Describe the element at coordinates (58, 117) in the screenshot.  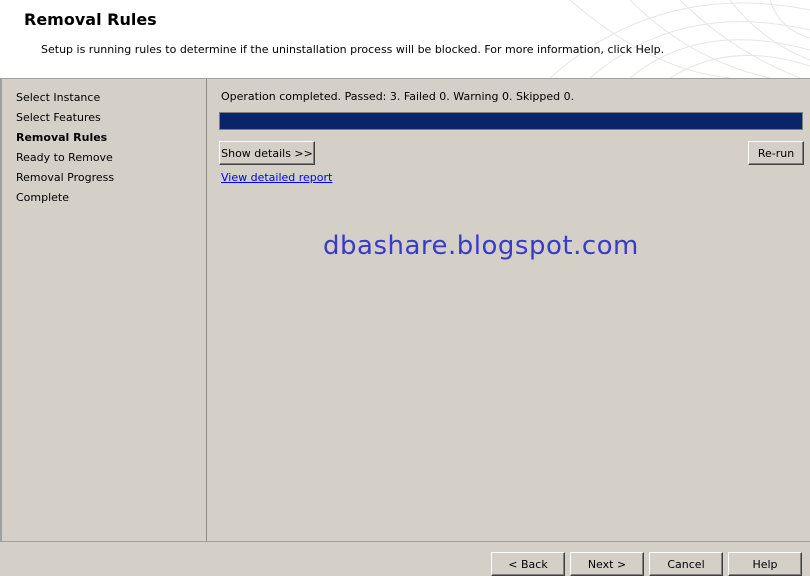
I see `nav-item-select-features: Select Features` at that location.